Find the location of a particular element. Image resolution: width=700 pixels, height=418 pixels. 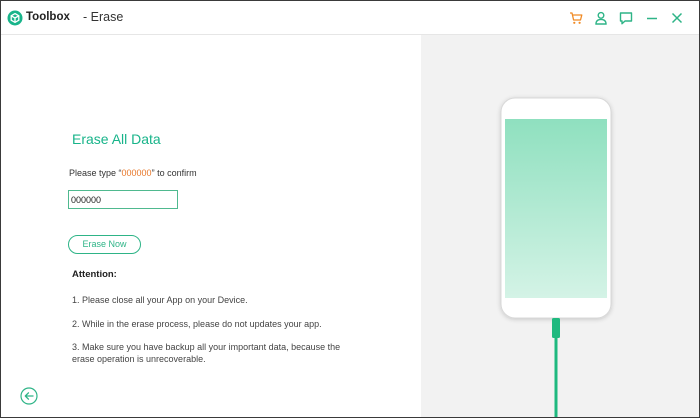

confirm-suffix: ” to confirm is located at coordinates (174, 173).